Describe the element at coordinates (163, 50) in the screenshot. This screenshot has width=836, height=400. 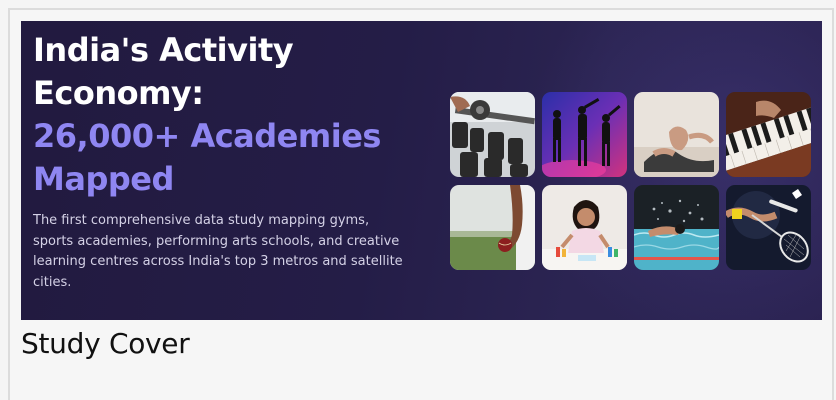
I see `headline-line-1: India's Activity` at that location.